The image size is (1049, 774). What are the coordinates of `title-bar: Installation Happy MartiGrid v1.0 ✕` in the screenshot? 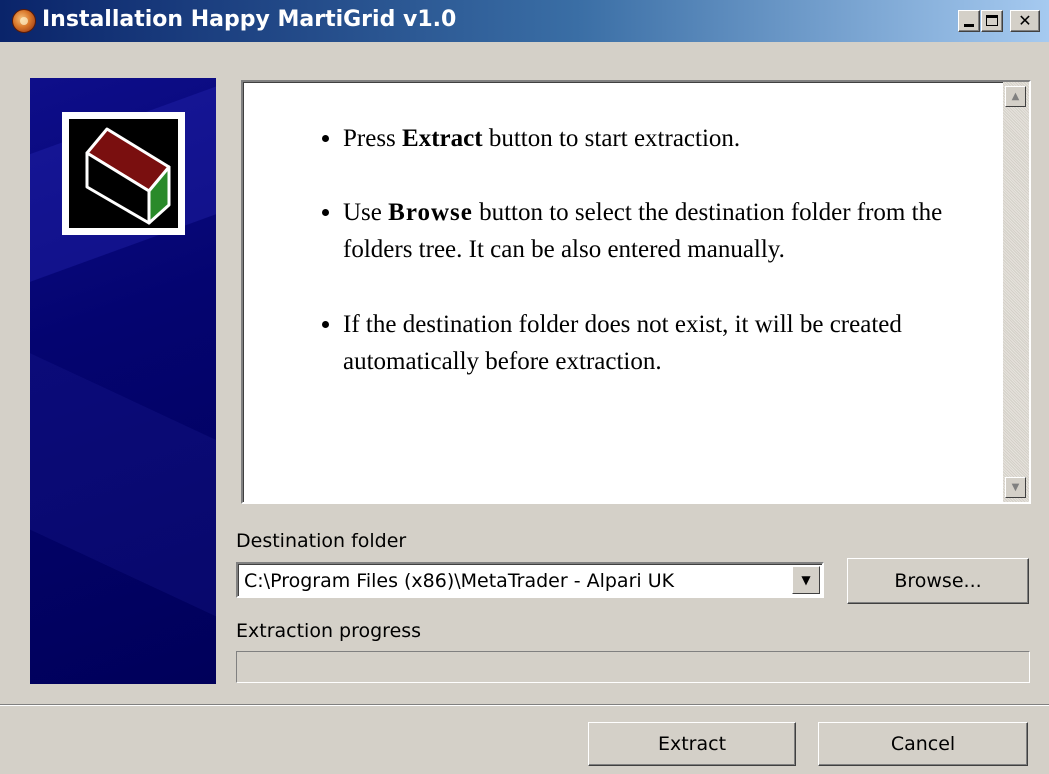 It's located at (524, 21).